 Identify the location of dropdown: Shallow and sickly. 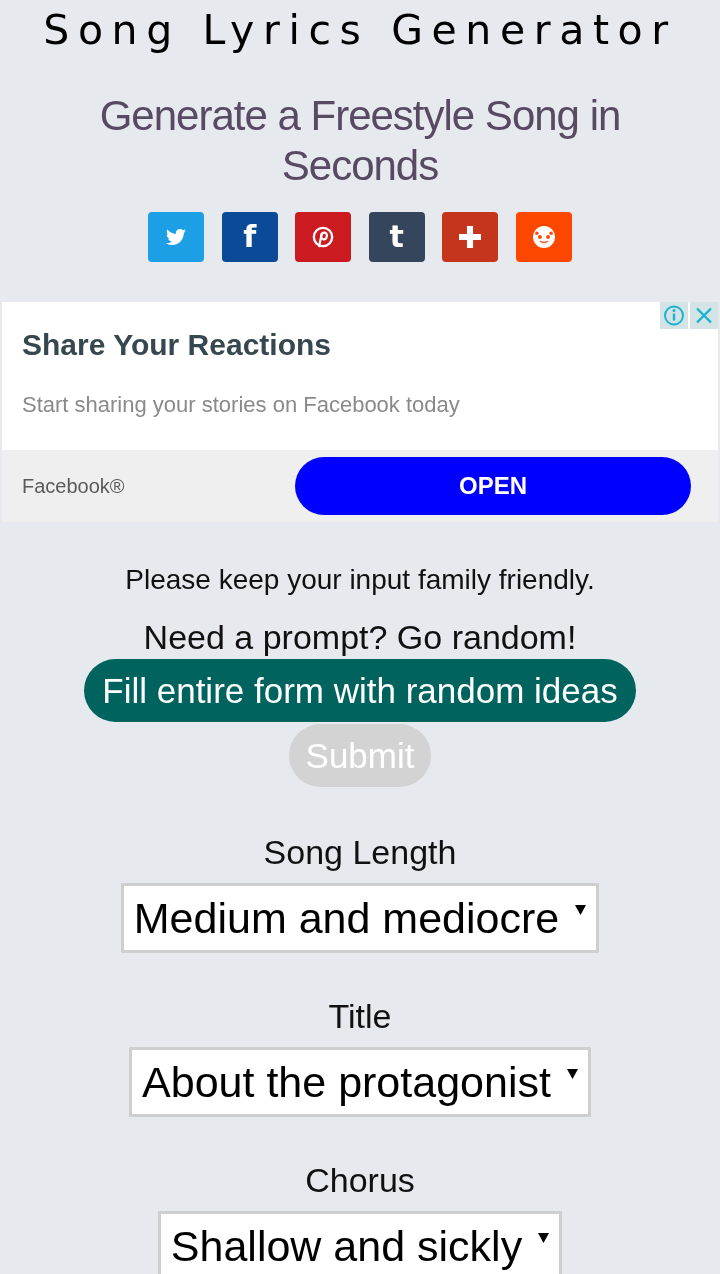
(360, 1242).